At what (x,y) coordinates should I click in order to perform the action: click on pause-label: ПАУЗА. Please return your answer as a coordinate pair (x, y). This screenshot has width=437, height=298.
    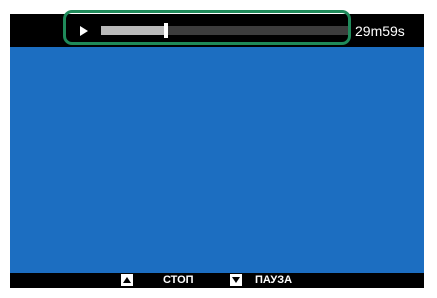
    Looking at the image, I should click on (273, 280).